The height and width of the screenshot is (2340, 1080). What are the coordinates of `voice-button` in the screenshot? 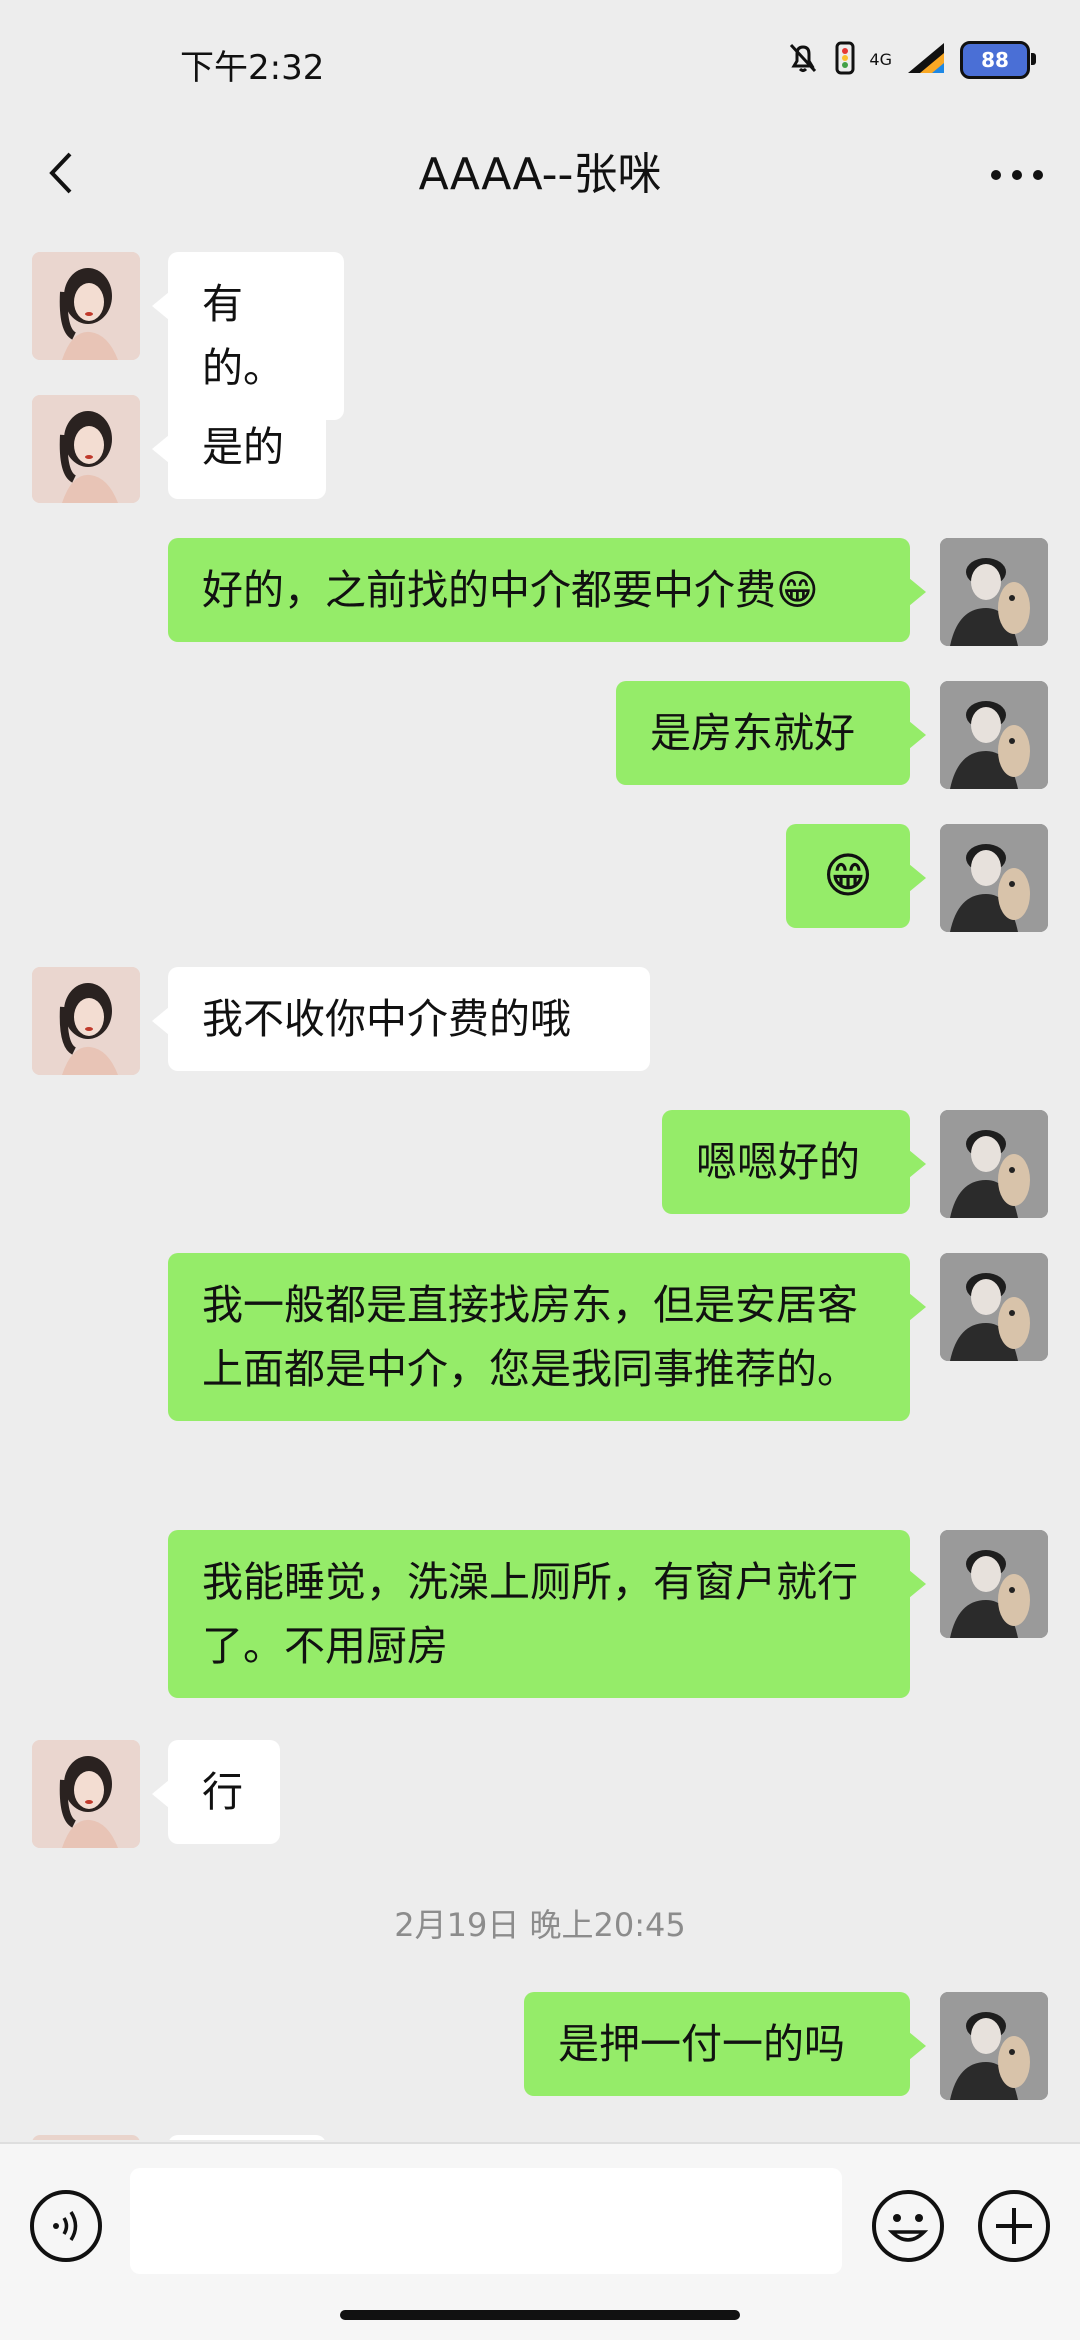 It's located at (66, 2226).